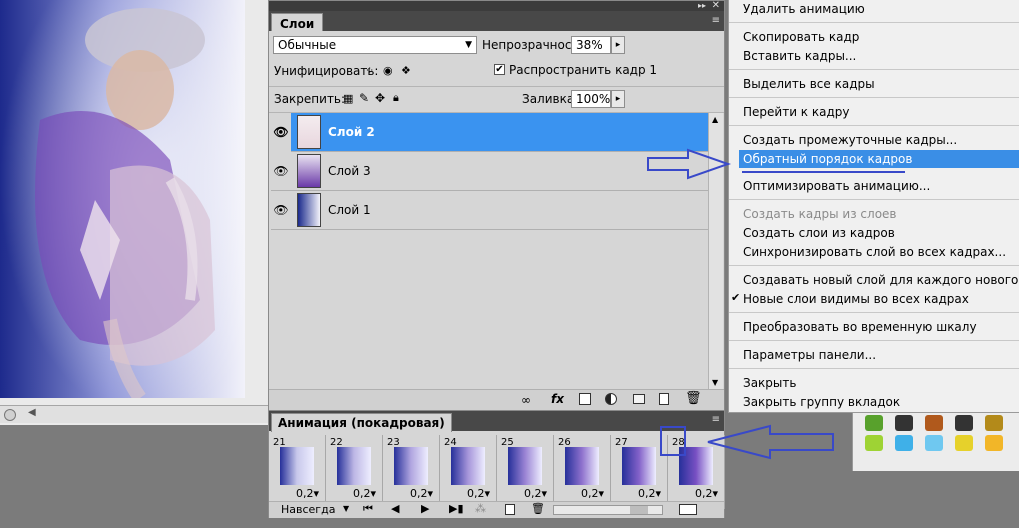  Describe the element at coordinates (689, 164) in the screenshot. I see `annotation-arrow-menu` at that location.